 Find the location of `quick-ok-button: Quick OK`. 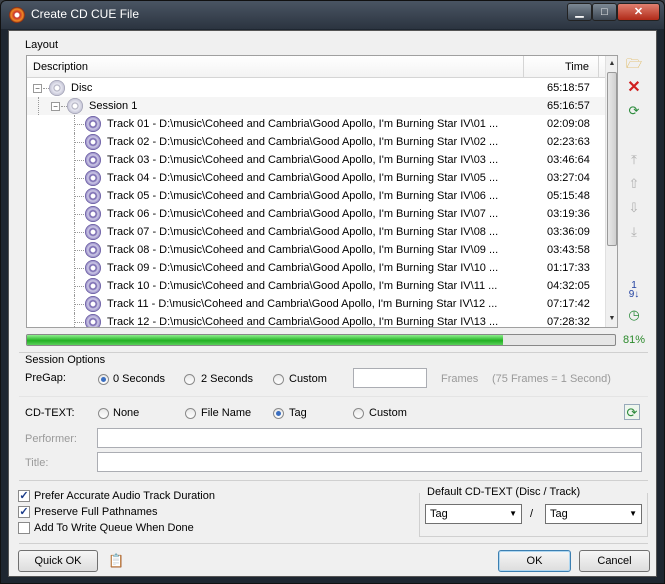

quick-ok-button: Quick OK is located at coordinates (58, 561).